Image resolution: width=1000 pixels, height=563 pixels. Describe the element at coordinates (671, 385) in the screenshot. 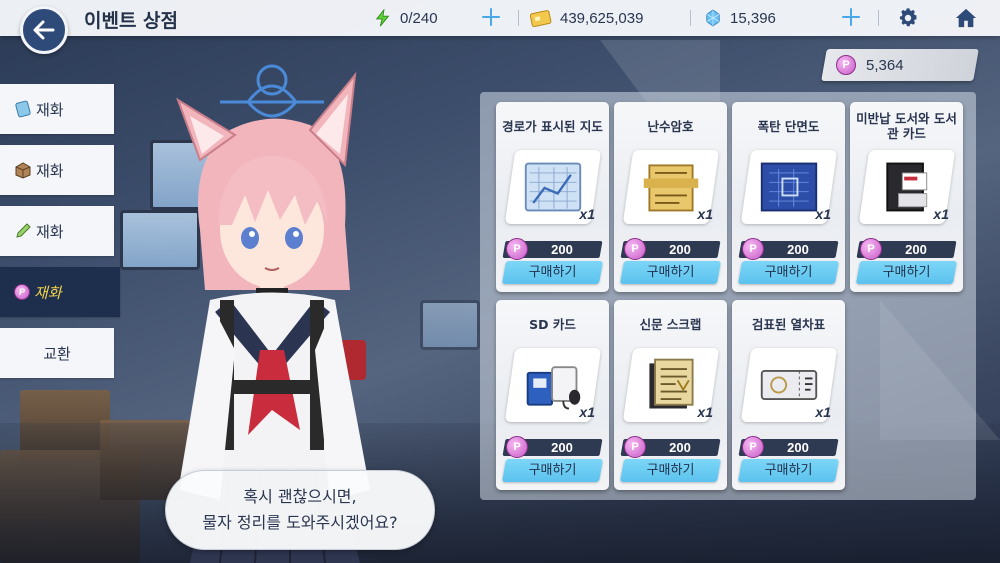

I see `newspaper-icon` at that location.